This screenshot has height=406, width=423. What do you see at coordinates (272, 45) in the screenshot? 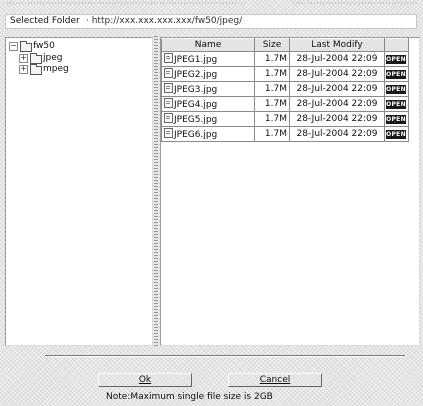
I see `column-header-size: Size` at bounding box center [272, 45].